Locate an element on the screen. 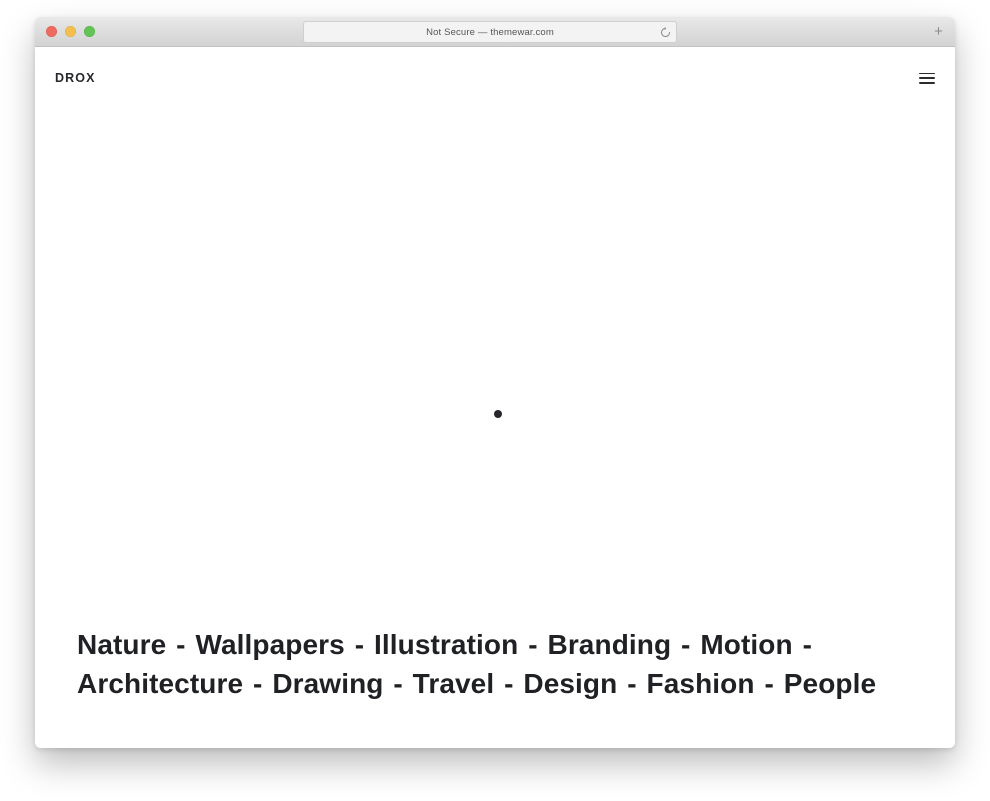 The height and width of the screenshot is (801, 990). minimize-window-button is located at coordinates (70, 31).